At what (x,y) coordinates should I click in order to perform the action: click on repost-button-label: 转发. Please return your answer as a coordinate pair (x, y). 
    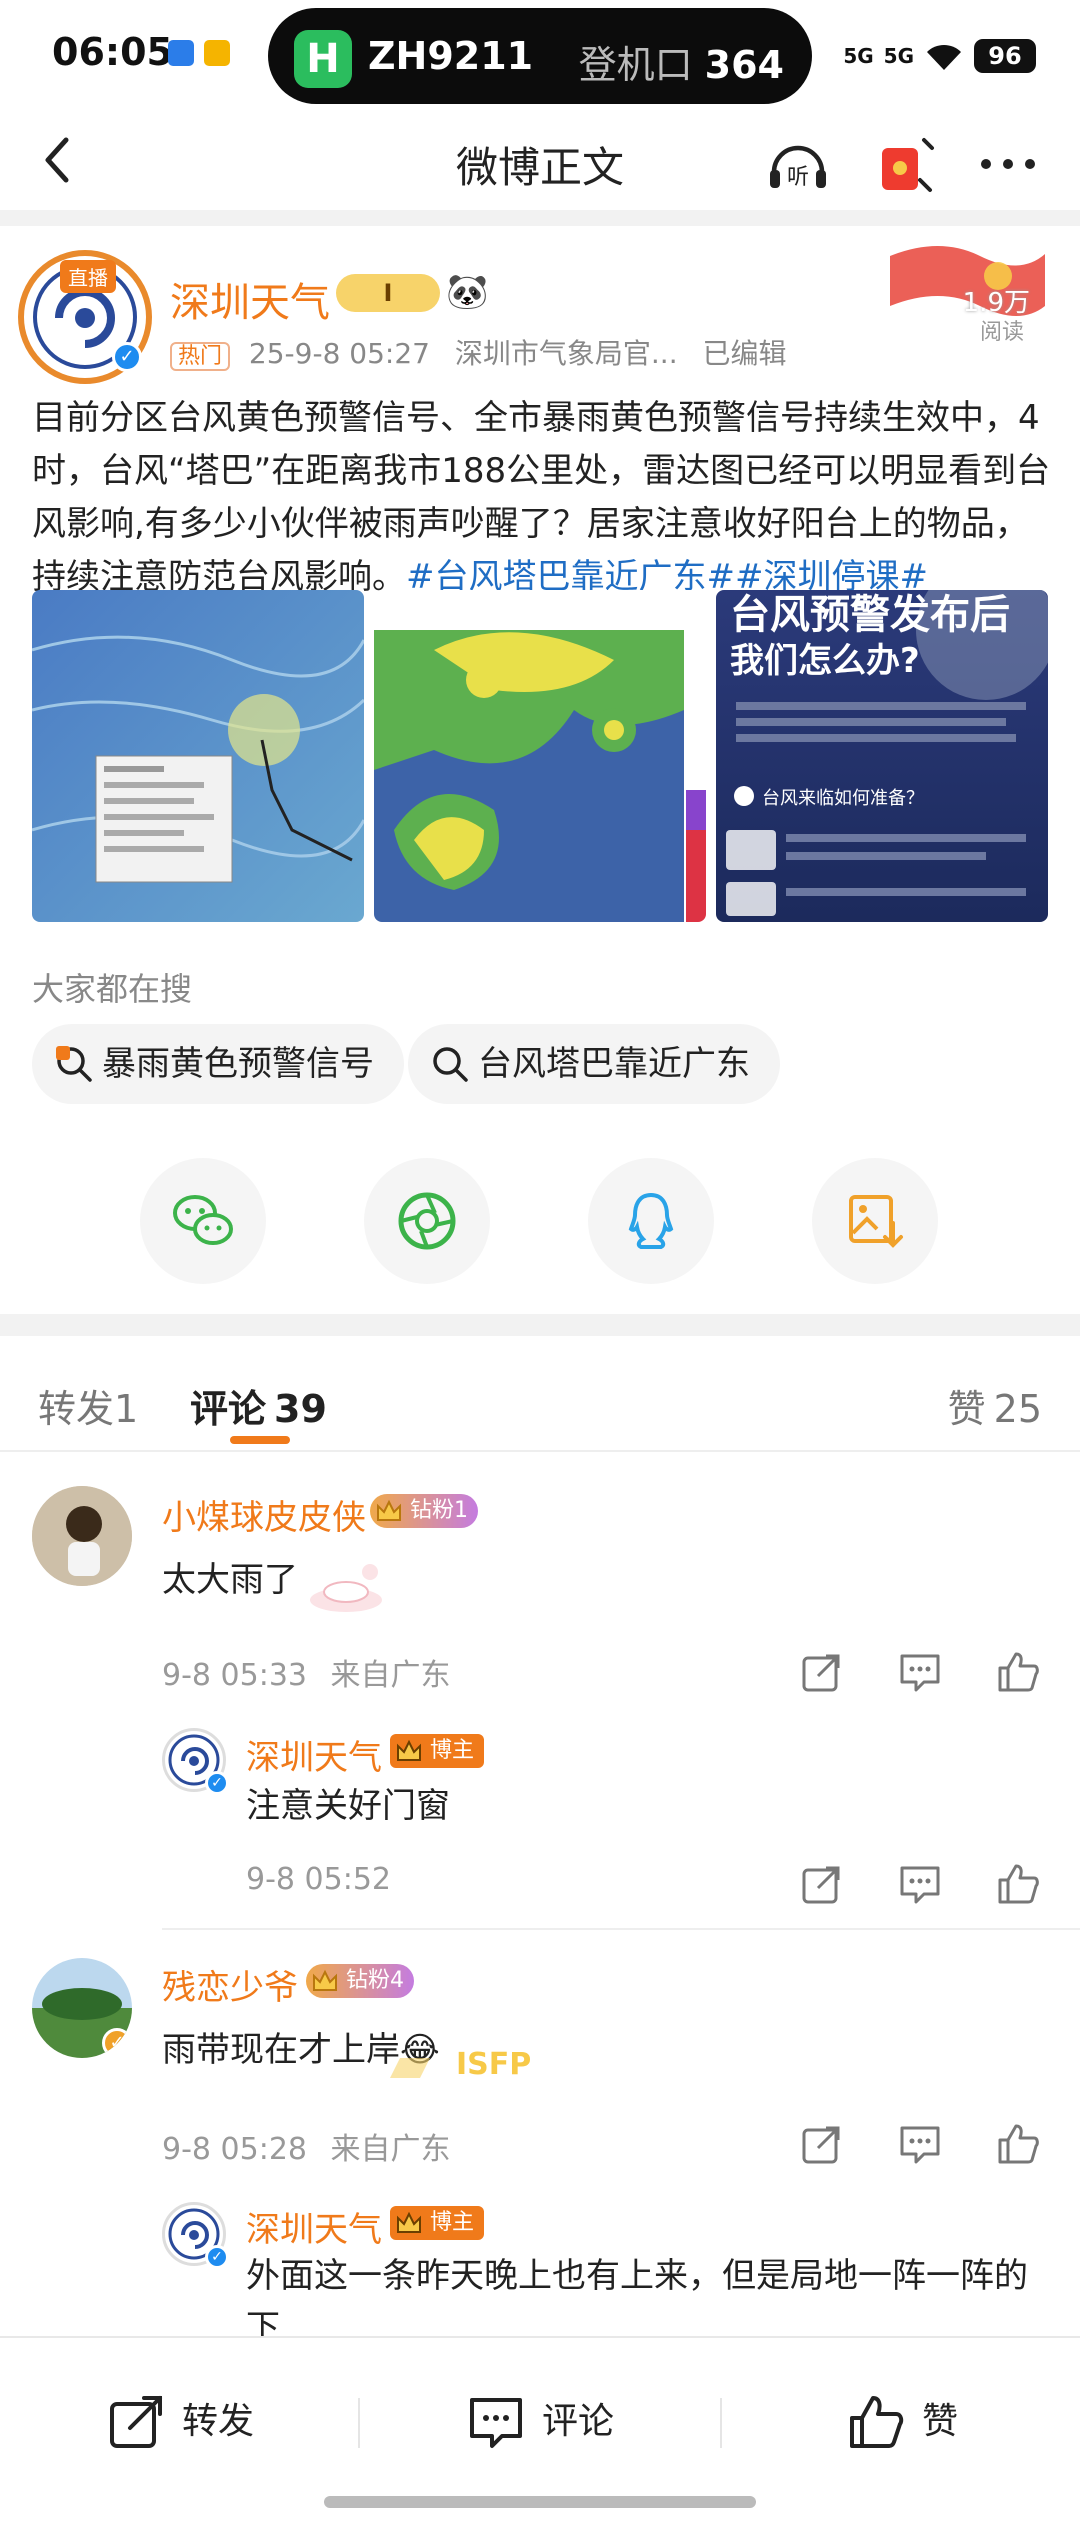
    Looking at the image, I should click on (218, 2421).